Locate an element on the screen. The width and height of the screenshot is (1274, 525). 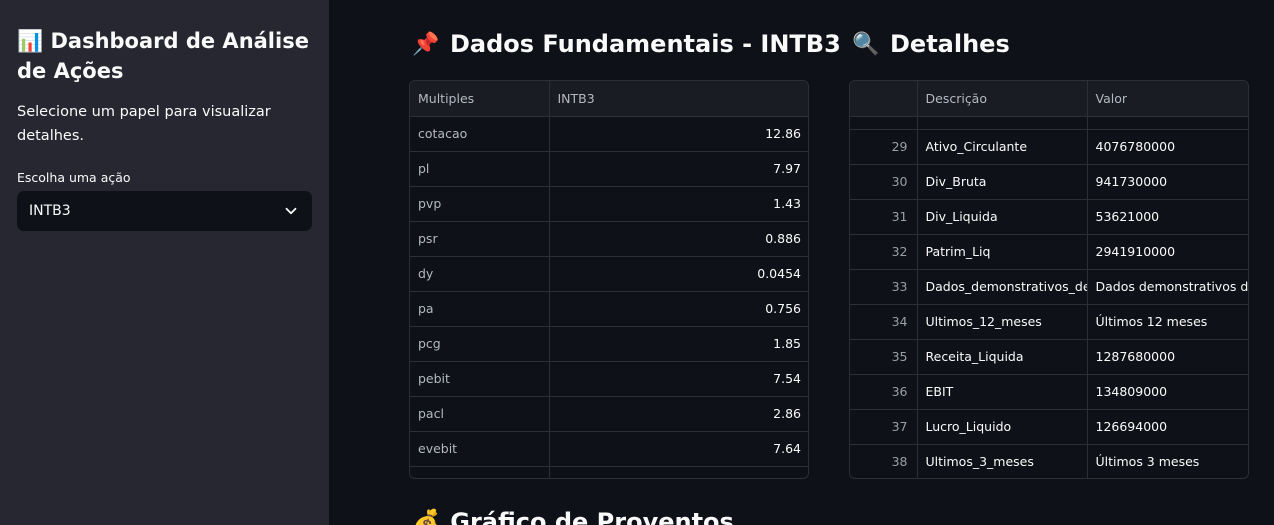
row-index: 36 is located at coordinates (884, 392).